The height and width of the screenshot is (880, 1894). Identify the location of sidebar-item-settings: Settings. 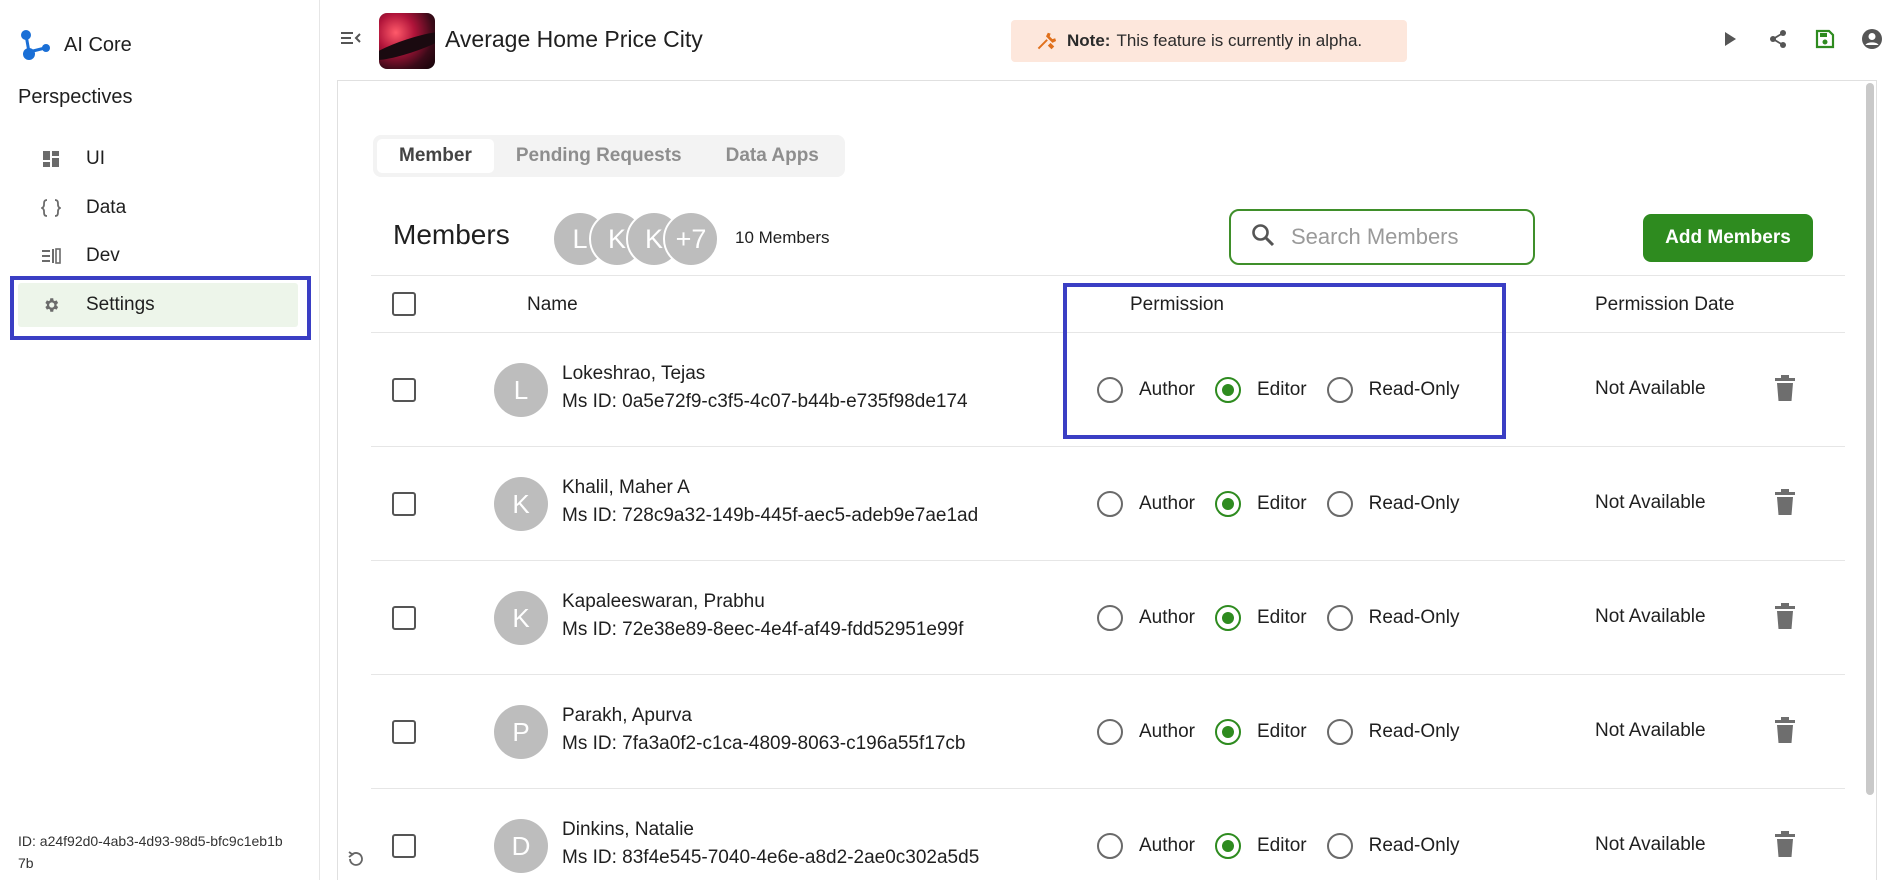
(158, 305).